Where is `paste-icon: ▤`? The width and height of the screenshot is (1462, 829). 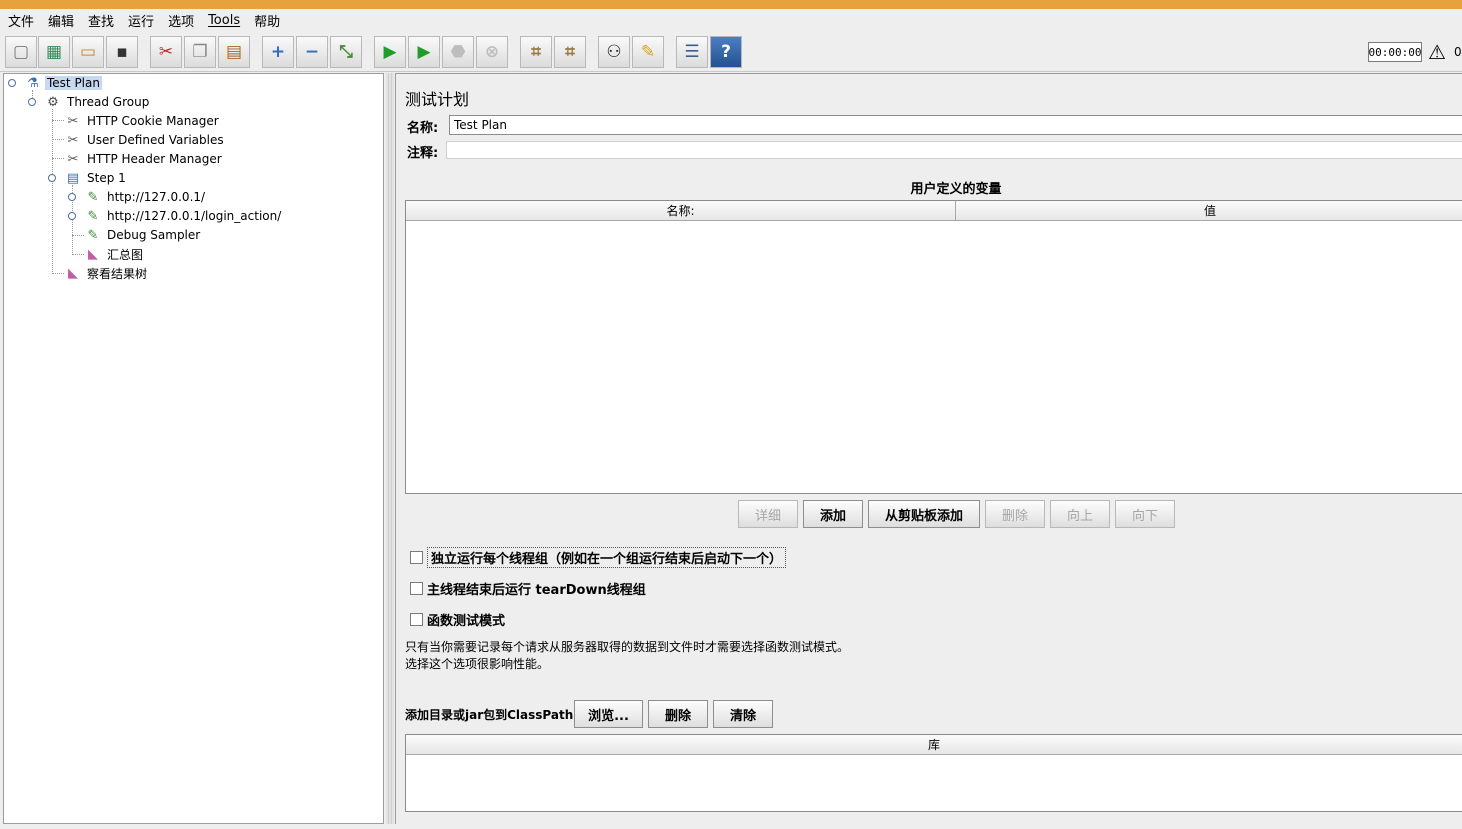 paste-icon: ▤ is located at coordinates (234, 52).